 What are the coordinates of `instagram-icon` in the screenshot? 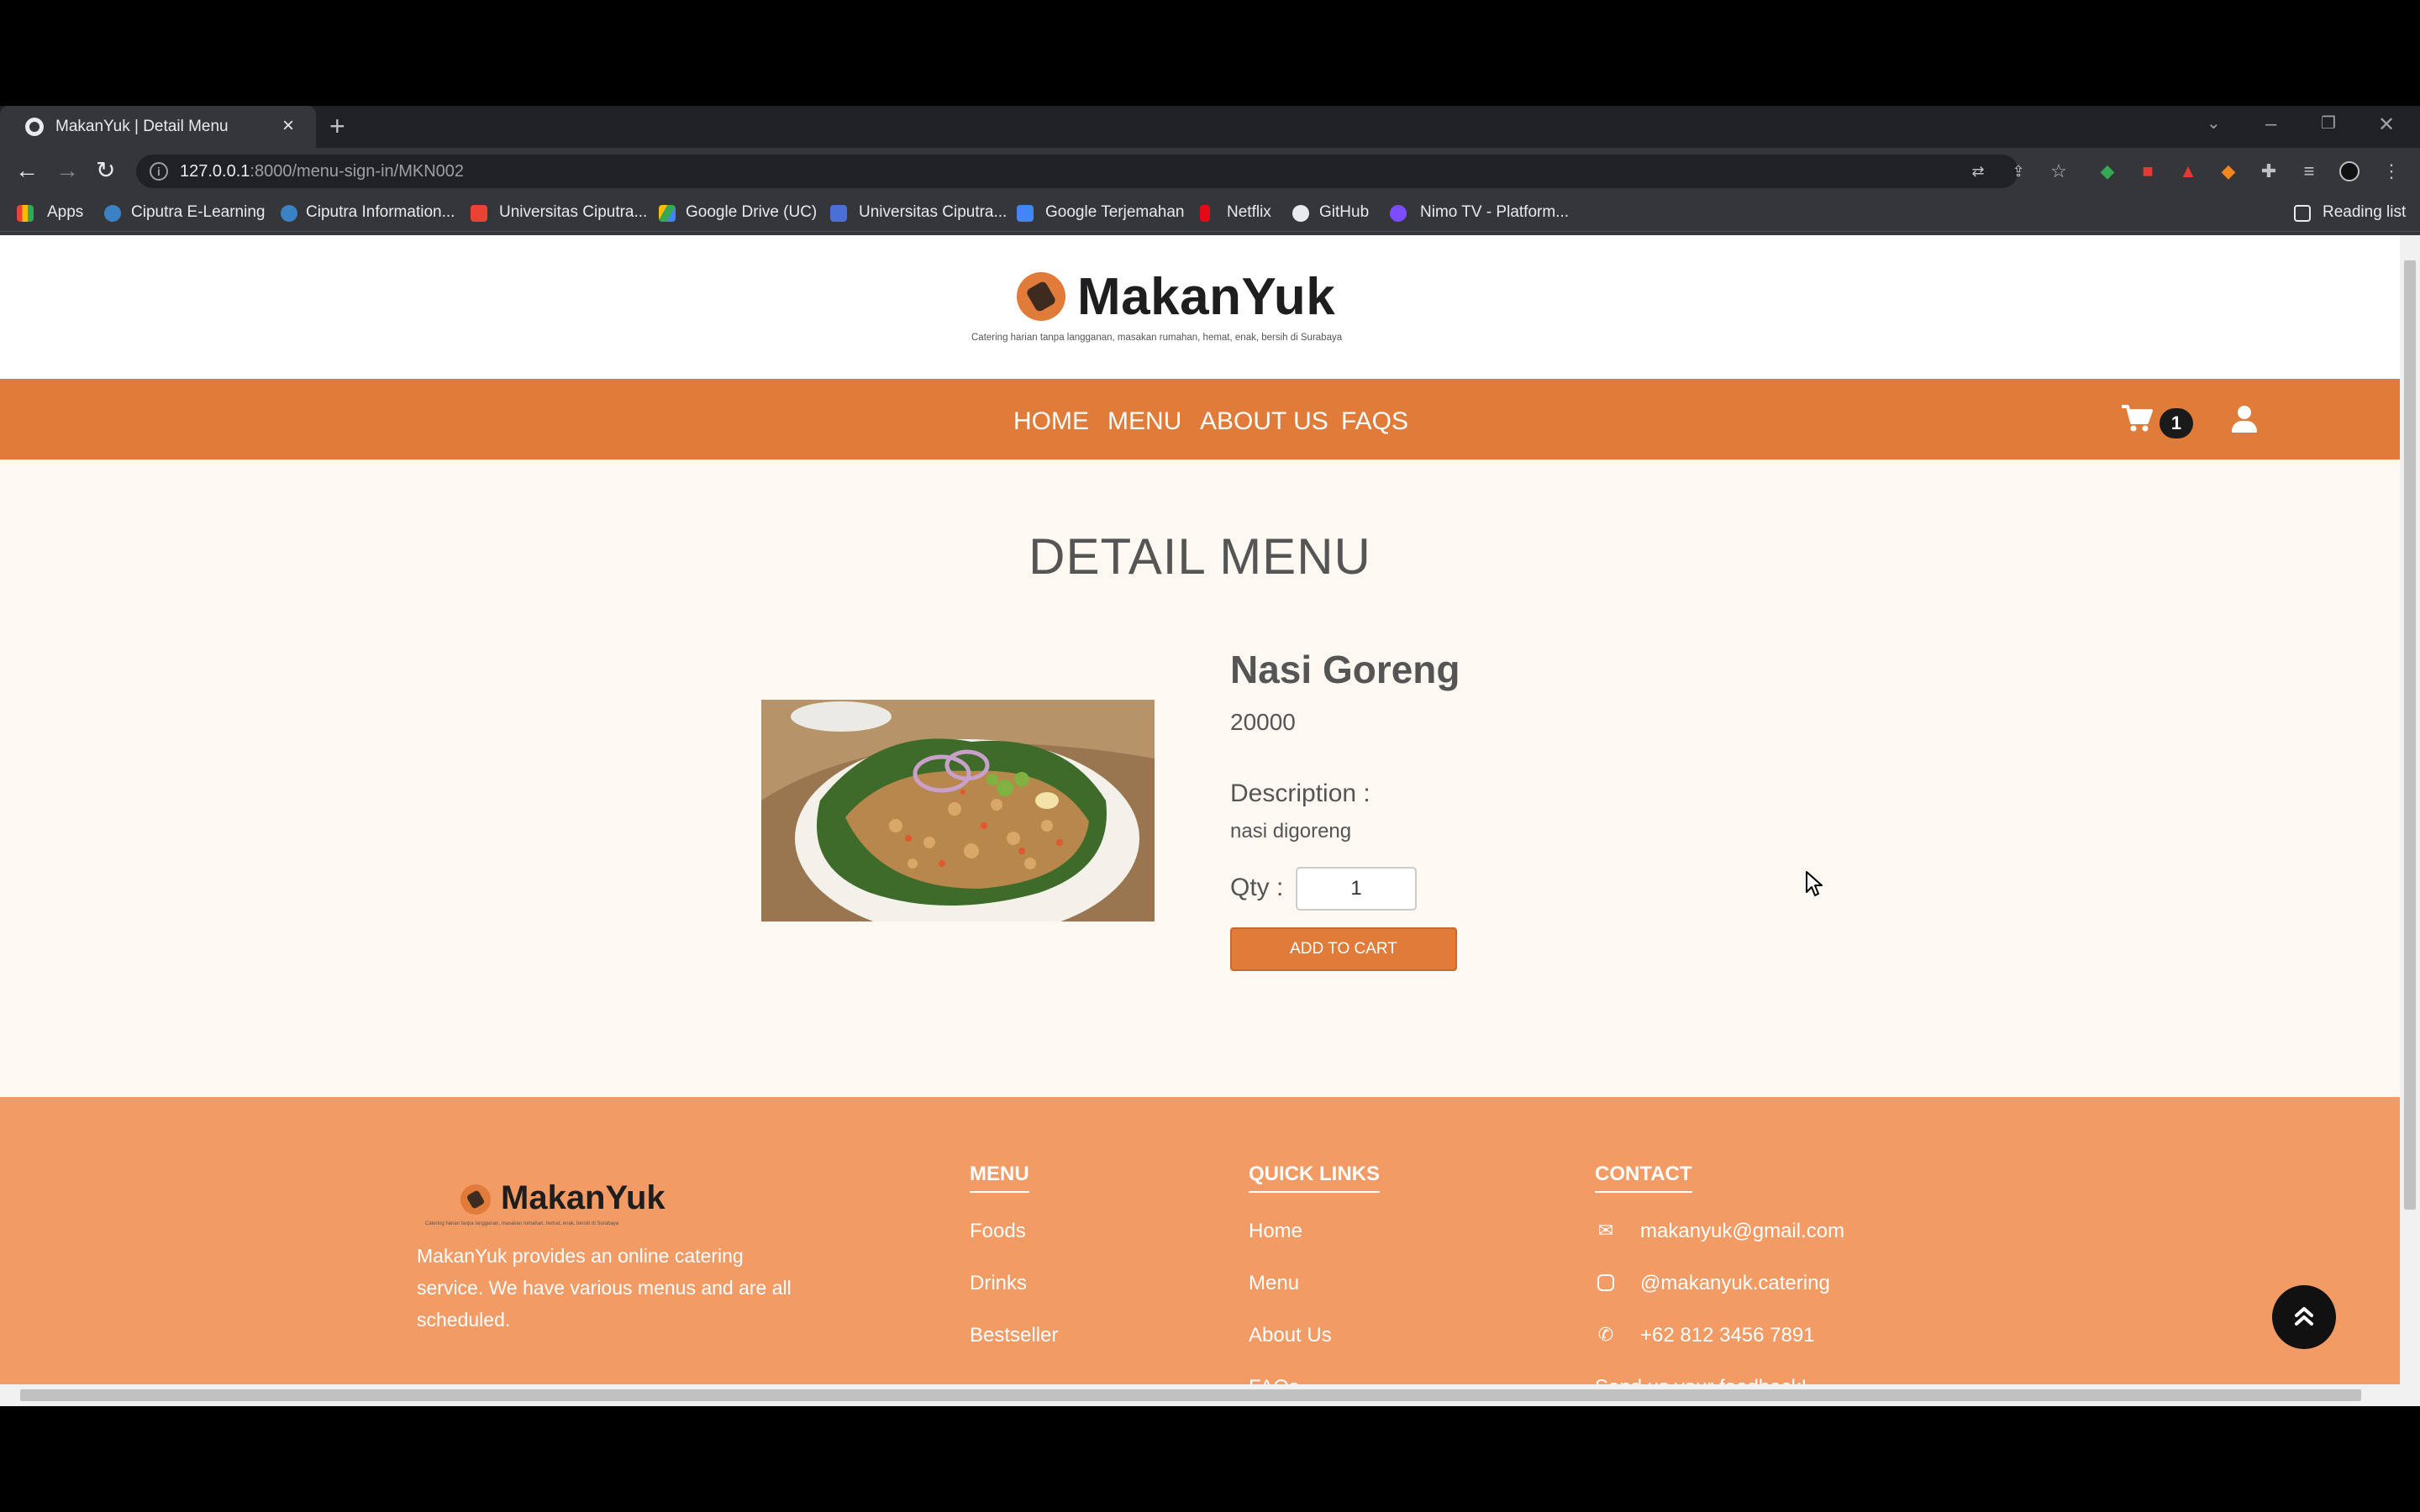 It's located at (1605, 1282).